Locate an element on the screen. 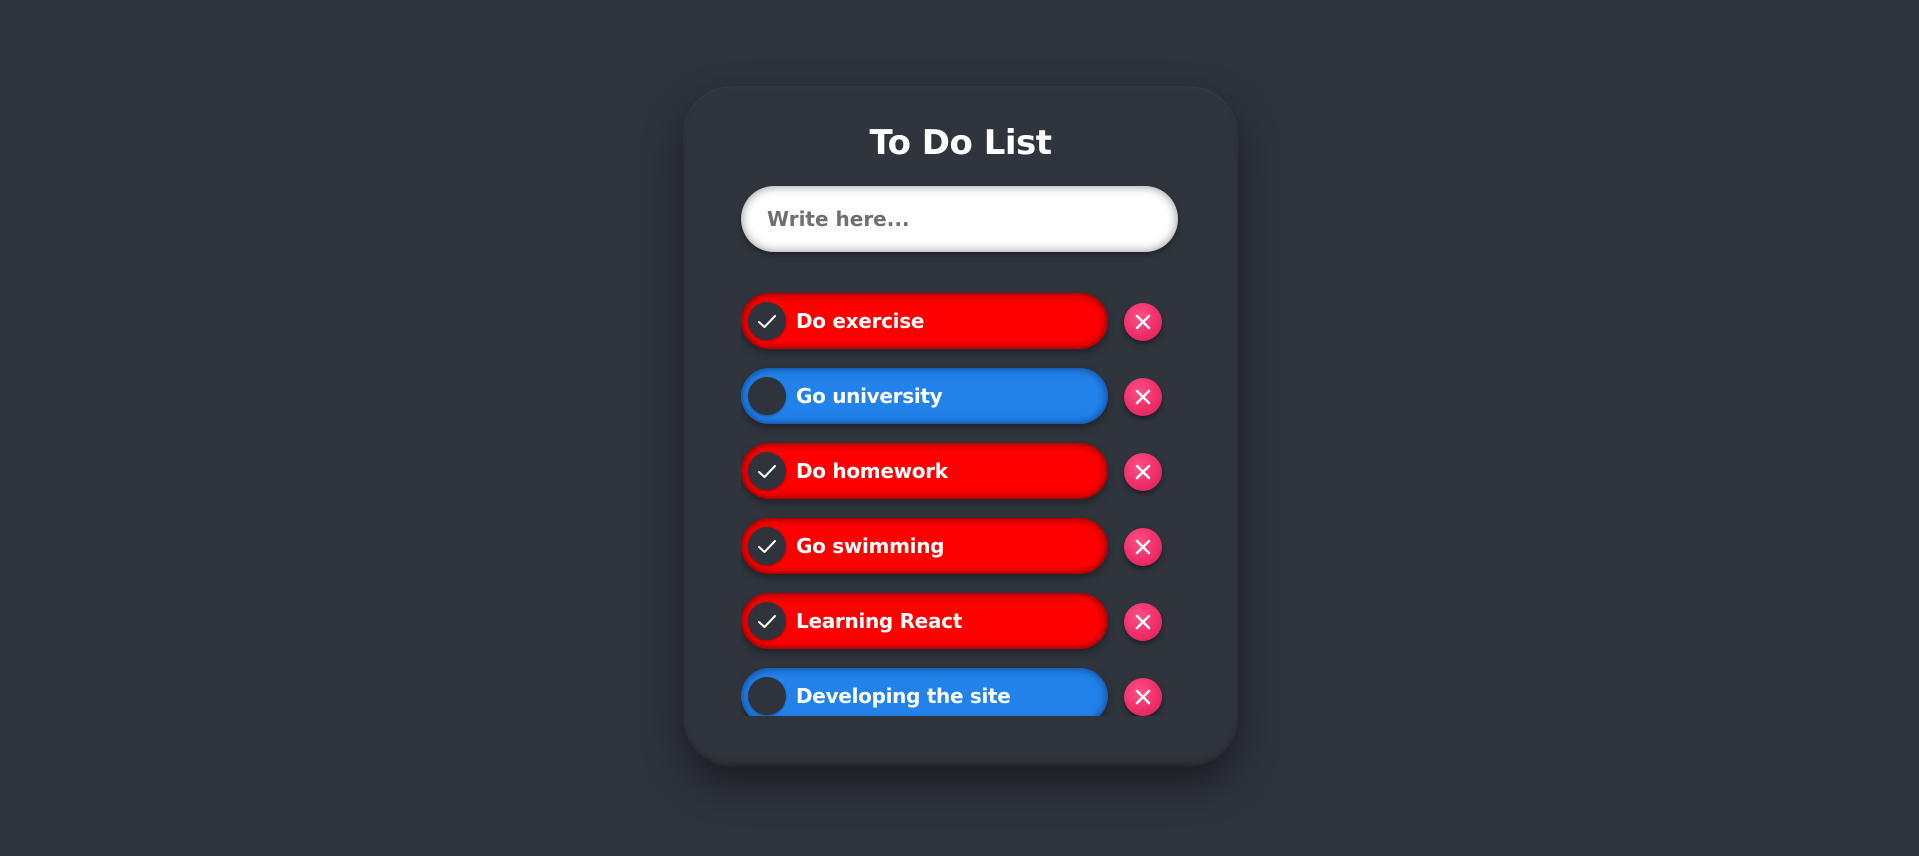 Image resolution: width=1919 pixels, height=856 pixels. task-pill-completed: Learning React is located at coordinates (924, 621).